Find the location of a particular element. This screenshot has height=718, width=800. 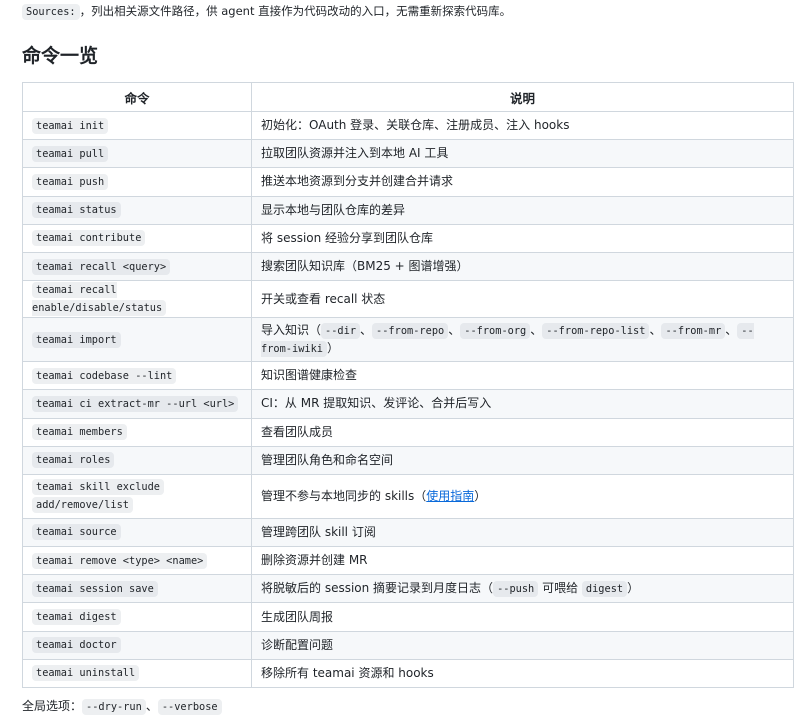

description-cell: 管理跨团队 skill 订阅 is located at coordinates (522, 532).